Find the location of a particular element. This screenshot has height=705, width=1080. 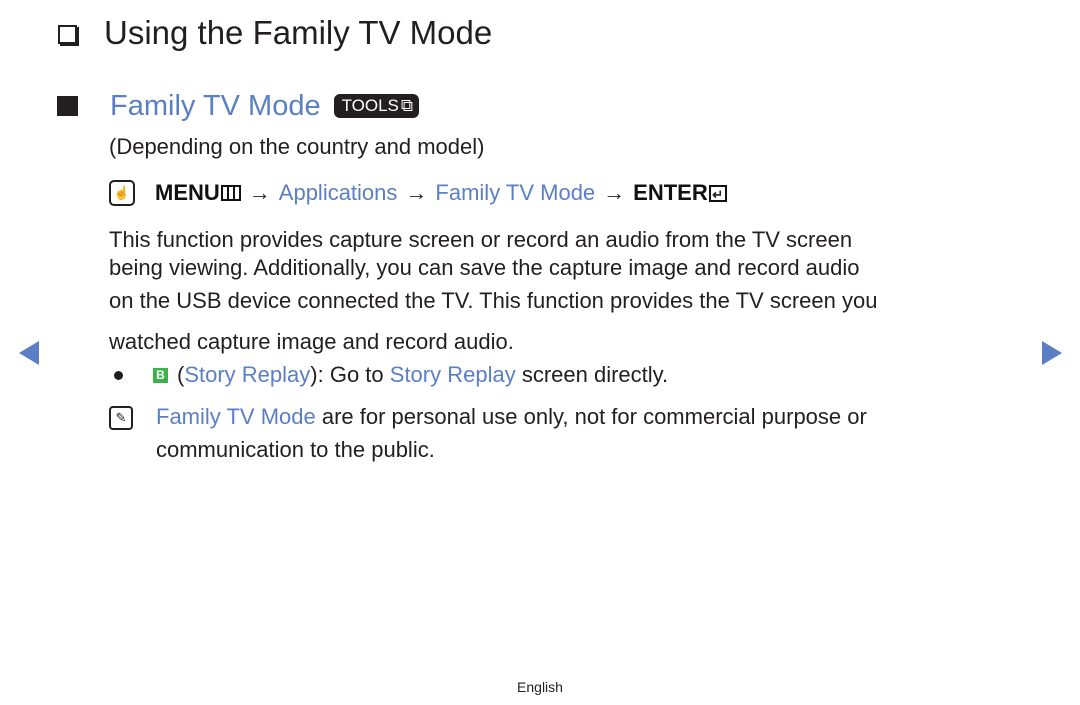

tools-icon: ⧉ is located at coordinates (407, 105).